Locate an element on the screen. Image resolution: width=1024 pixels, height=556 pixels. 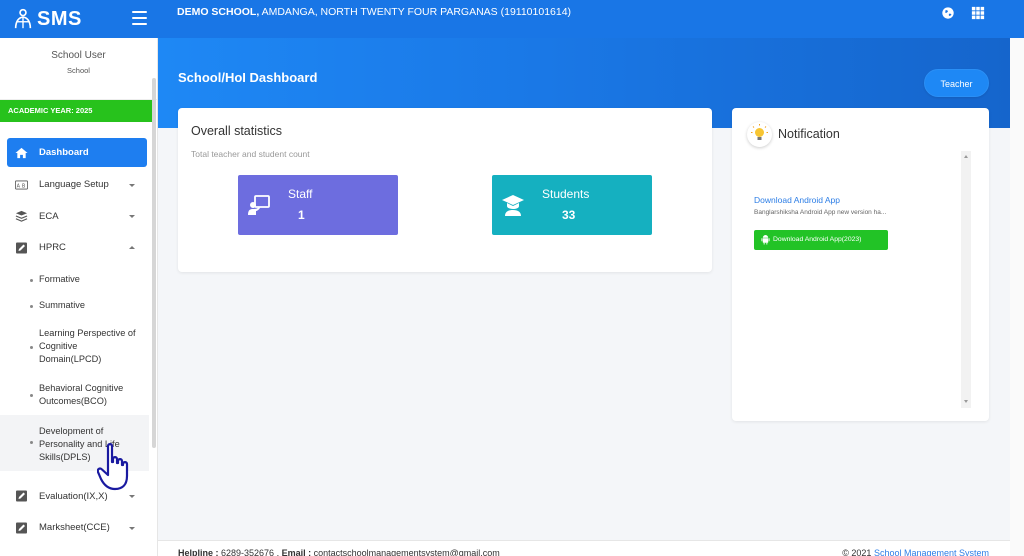
sidebar-subitem-summative: Summative is located at coordinates (76, 307).